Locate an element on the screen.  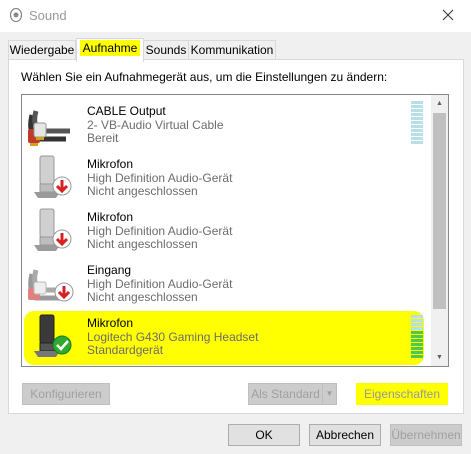
device-status: Bereit is located at coordinates (103, 138).